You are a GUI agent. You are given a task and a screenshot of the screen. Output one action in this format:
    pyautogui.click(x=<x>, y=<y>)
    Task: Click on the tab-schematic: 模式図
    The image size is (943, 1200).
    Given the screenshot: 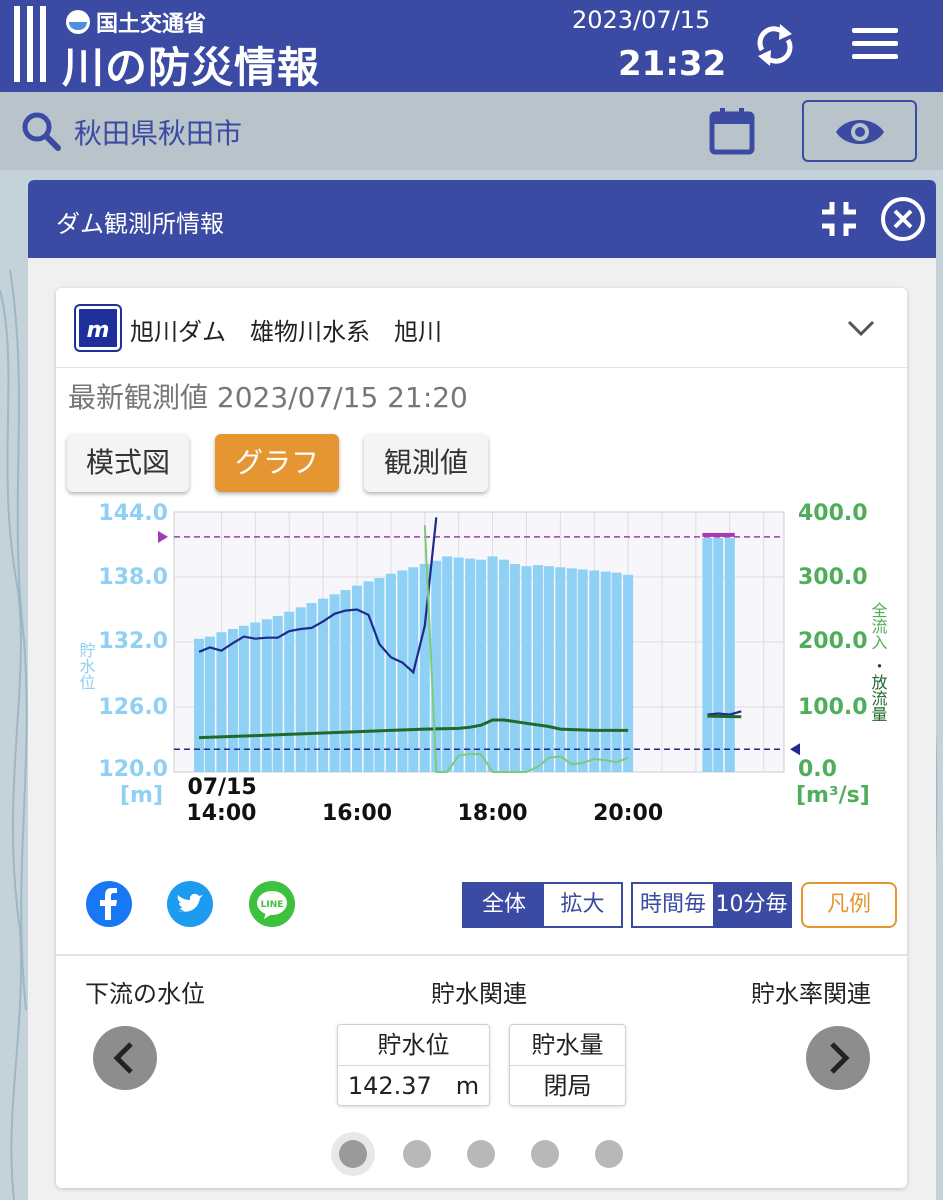 What is the action you would take?
    pyautogui.click(x=128, y=463)
    